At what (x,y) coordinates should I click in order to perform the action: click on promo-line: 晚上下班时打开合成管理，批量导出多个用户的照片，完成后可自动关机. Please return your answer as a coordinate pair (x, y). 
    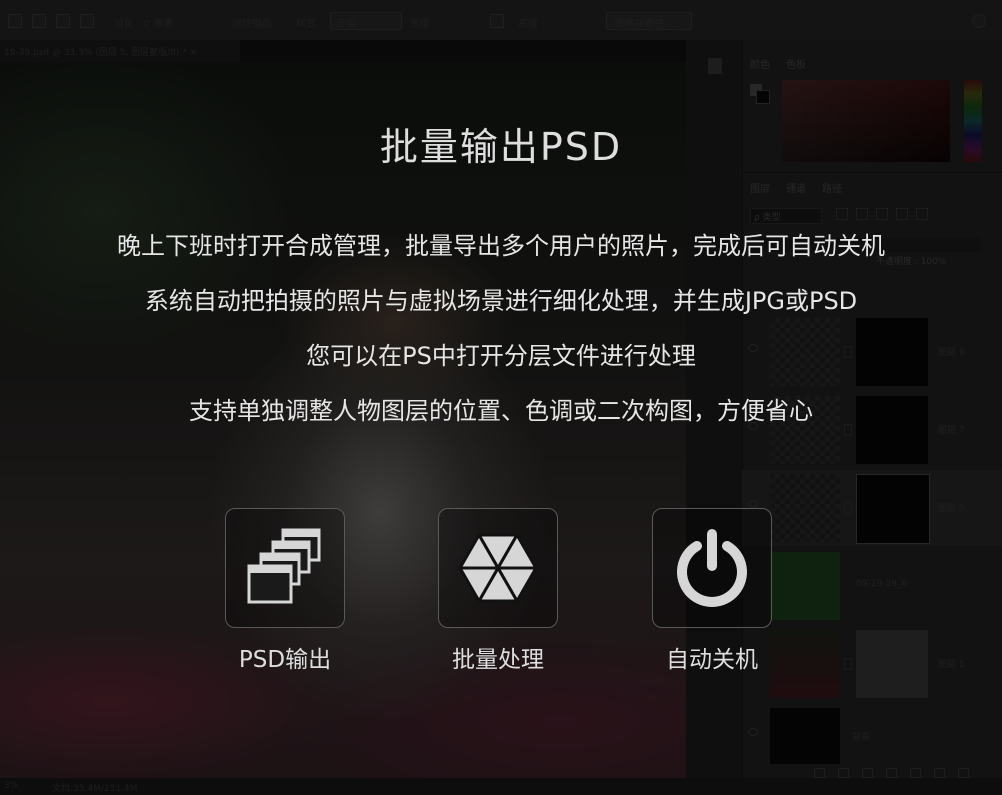
    Looking at the image, I should click on (501, 246).